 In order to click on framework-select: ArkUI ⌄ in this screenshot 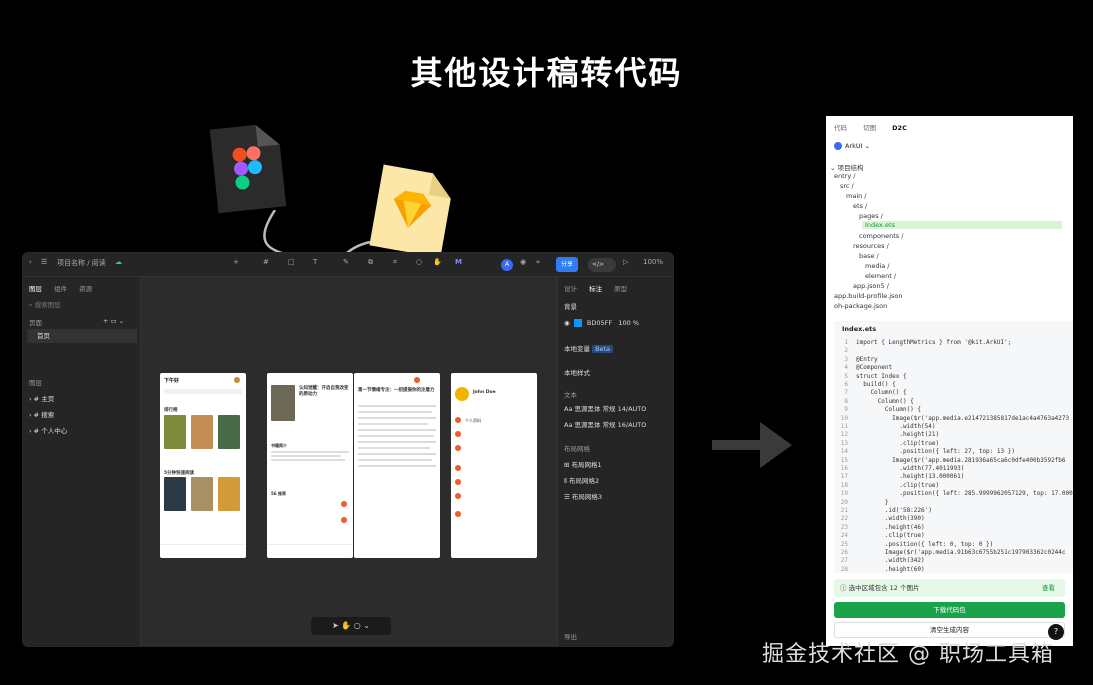, I will do `click(852, 146)`.